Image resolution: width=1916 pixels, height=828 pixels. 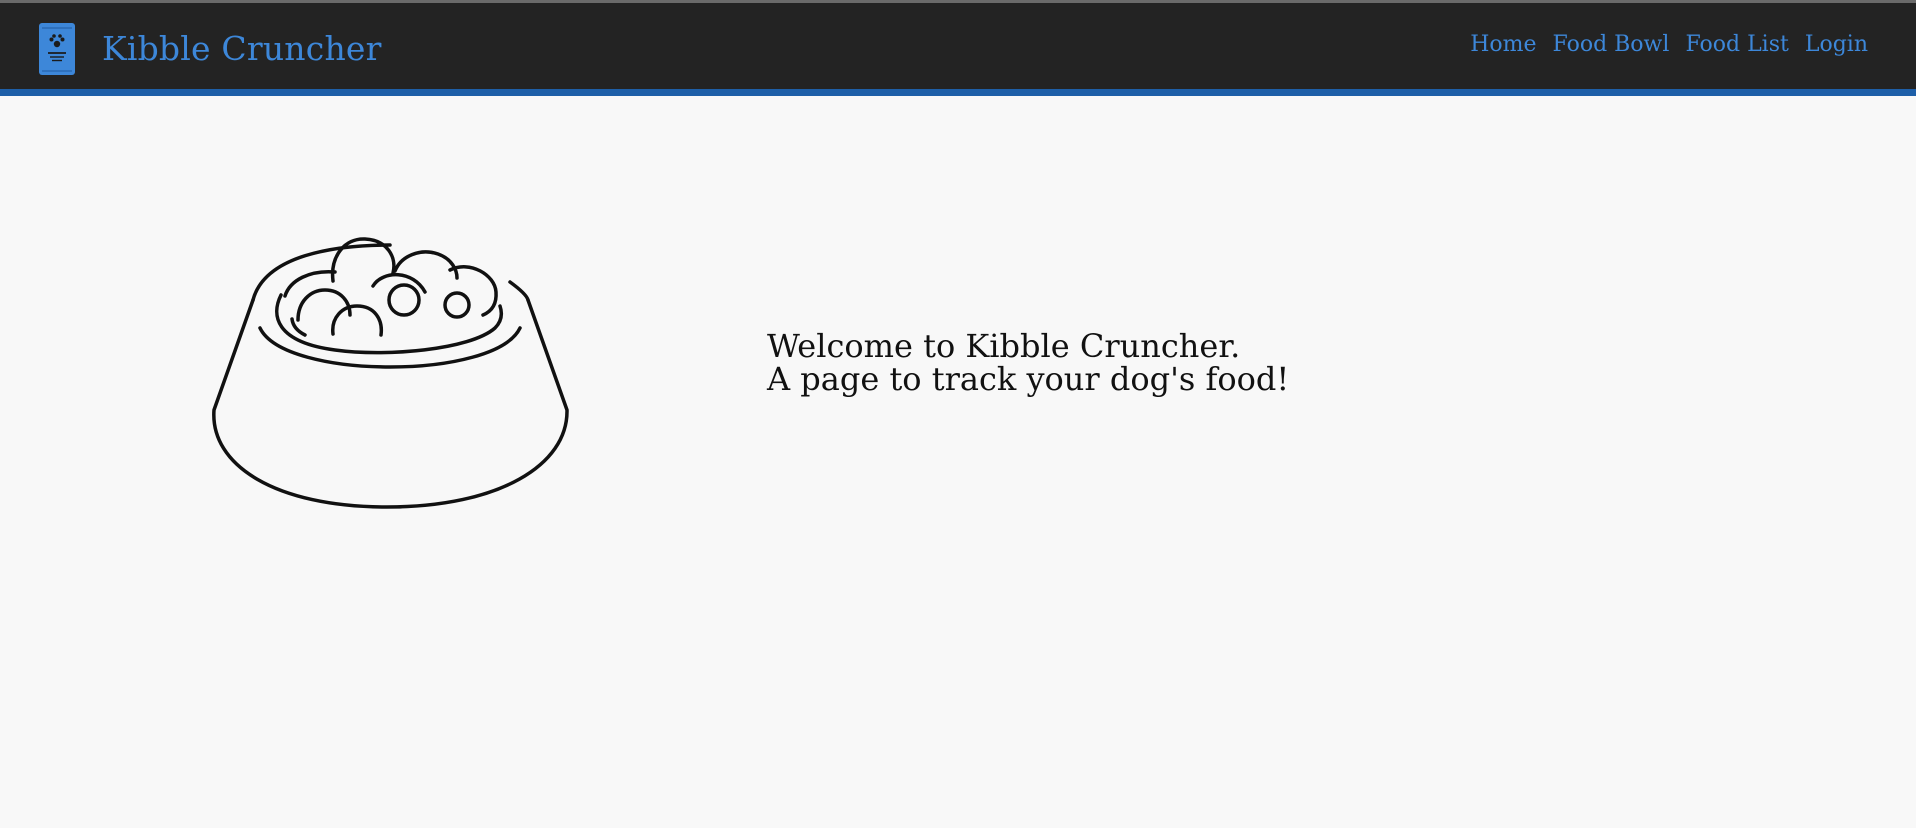 What do you see at coordinates (242, 48) in the screenshot?
I see `brand-title: Kibble Cruncher` at bounding box center [242, 48].